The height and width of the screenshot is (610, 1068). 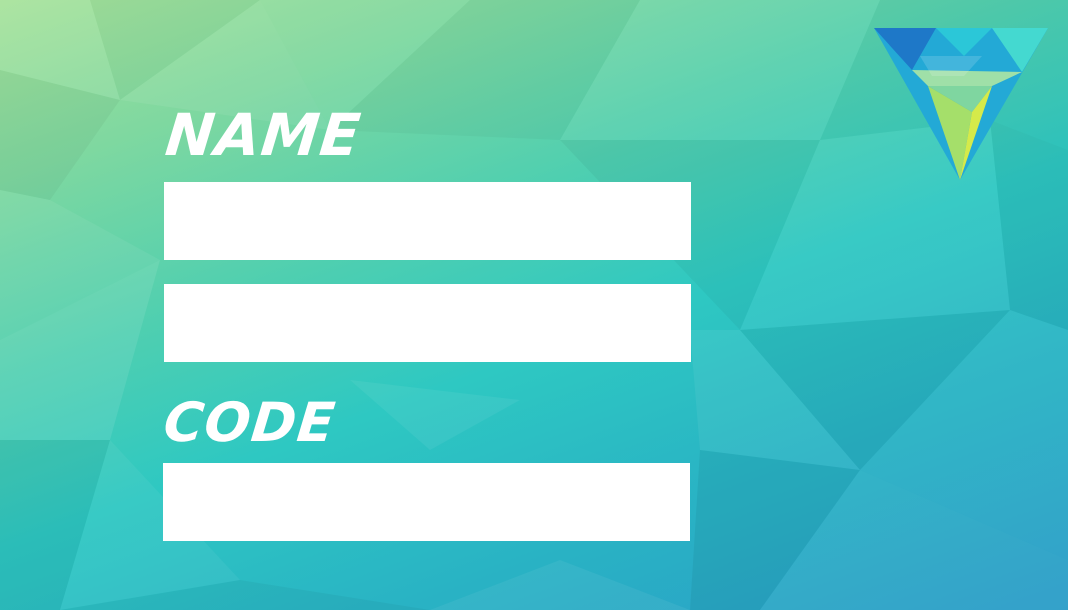 What do you see at coordinates (426, 502) in the screenshot?
I see `code-field` at bounding box center [426, 502].